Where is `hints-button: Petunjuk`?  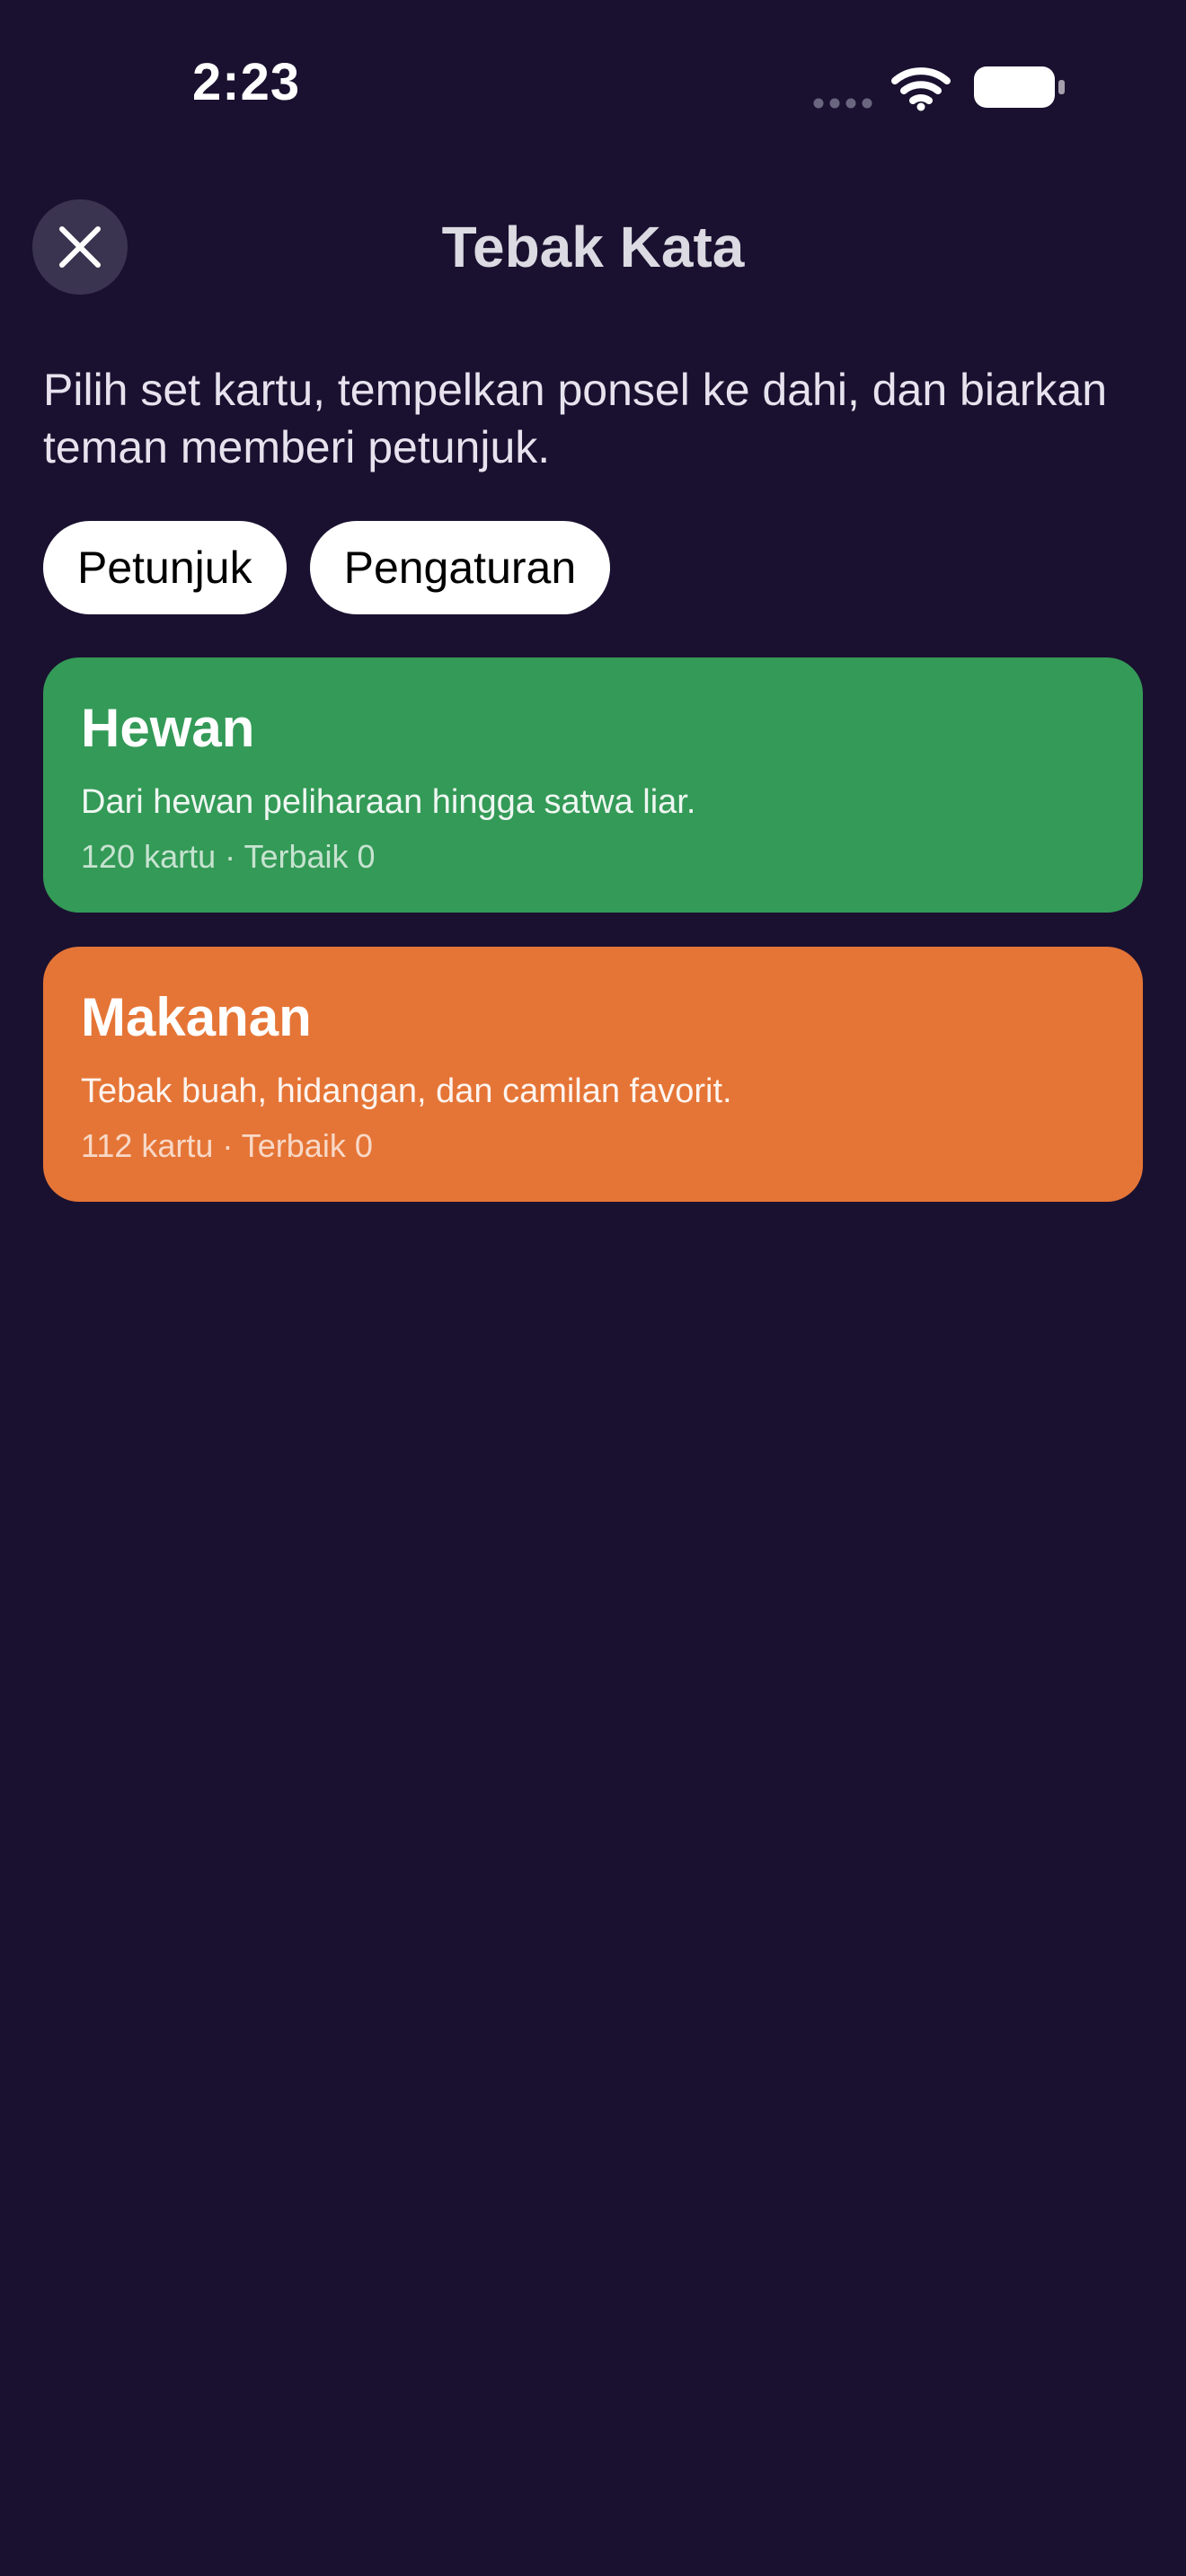
hints-button: Petunjuk is located at coordinates (165, 567).